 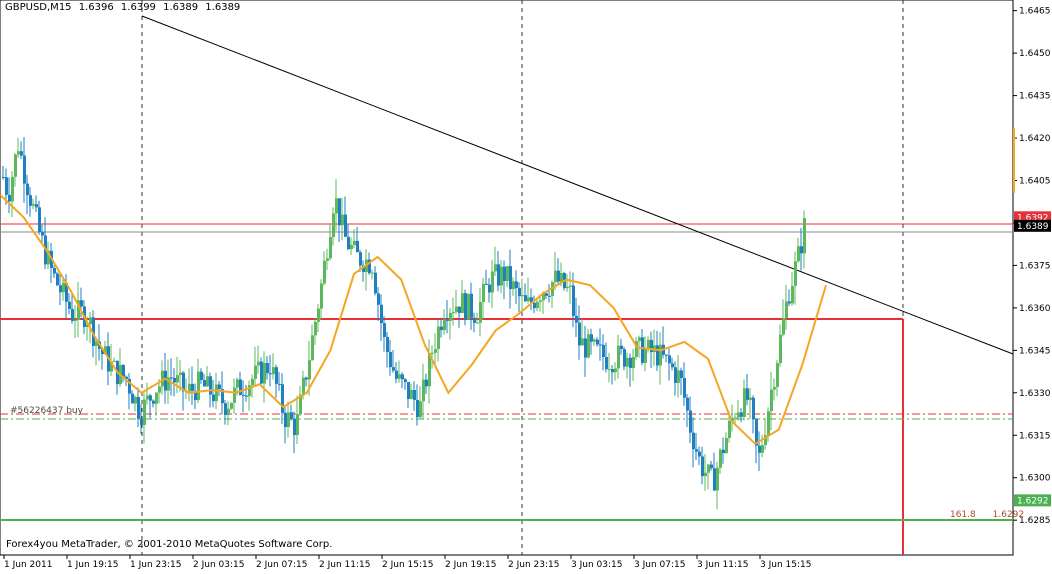 I want to click on symbol-label: GBPUSD,M15, so click(x=38, y=7).